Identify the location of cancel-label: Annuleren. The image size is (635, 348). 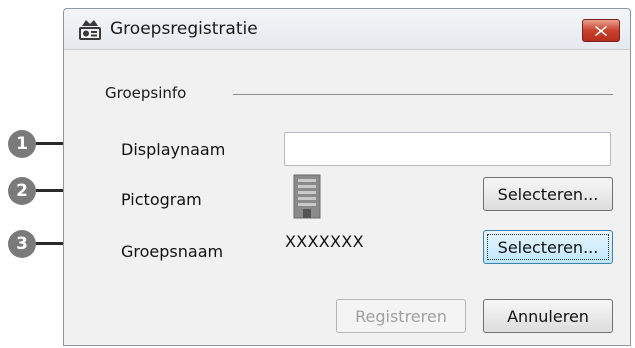
(548, 316).